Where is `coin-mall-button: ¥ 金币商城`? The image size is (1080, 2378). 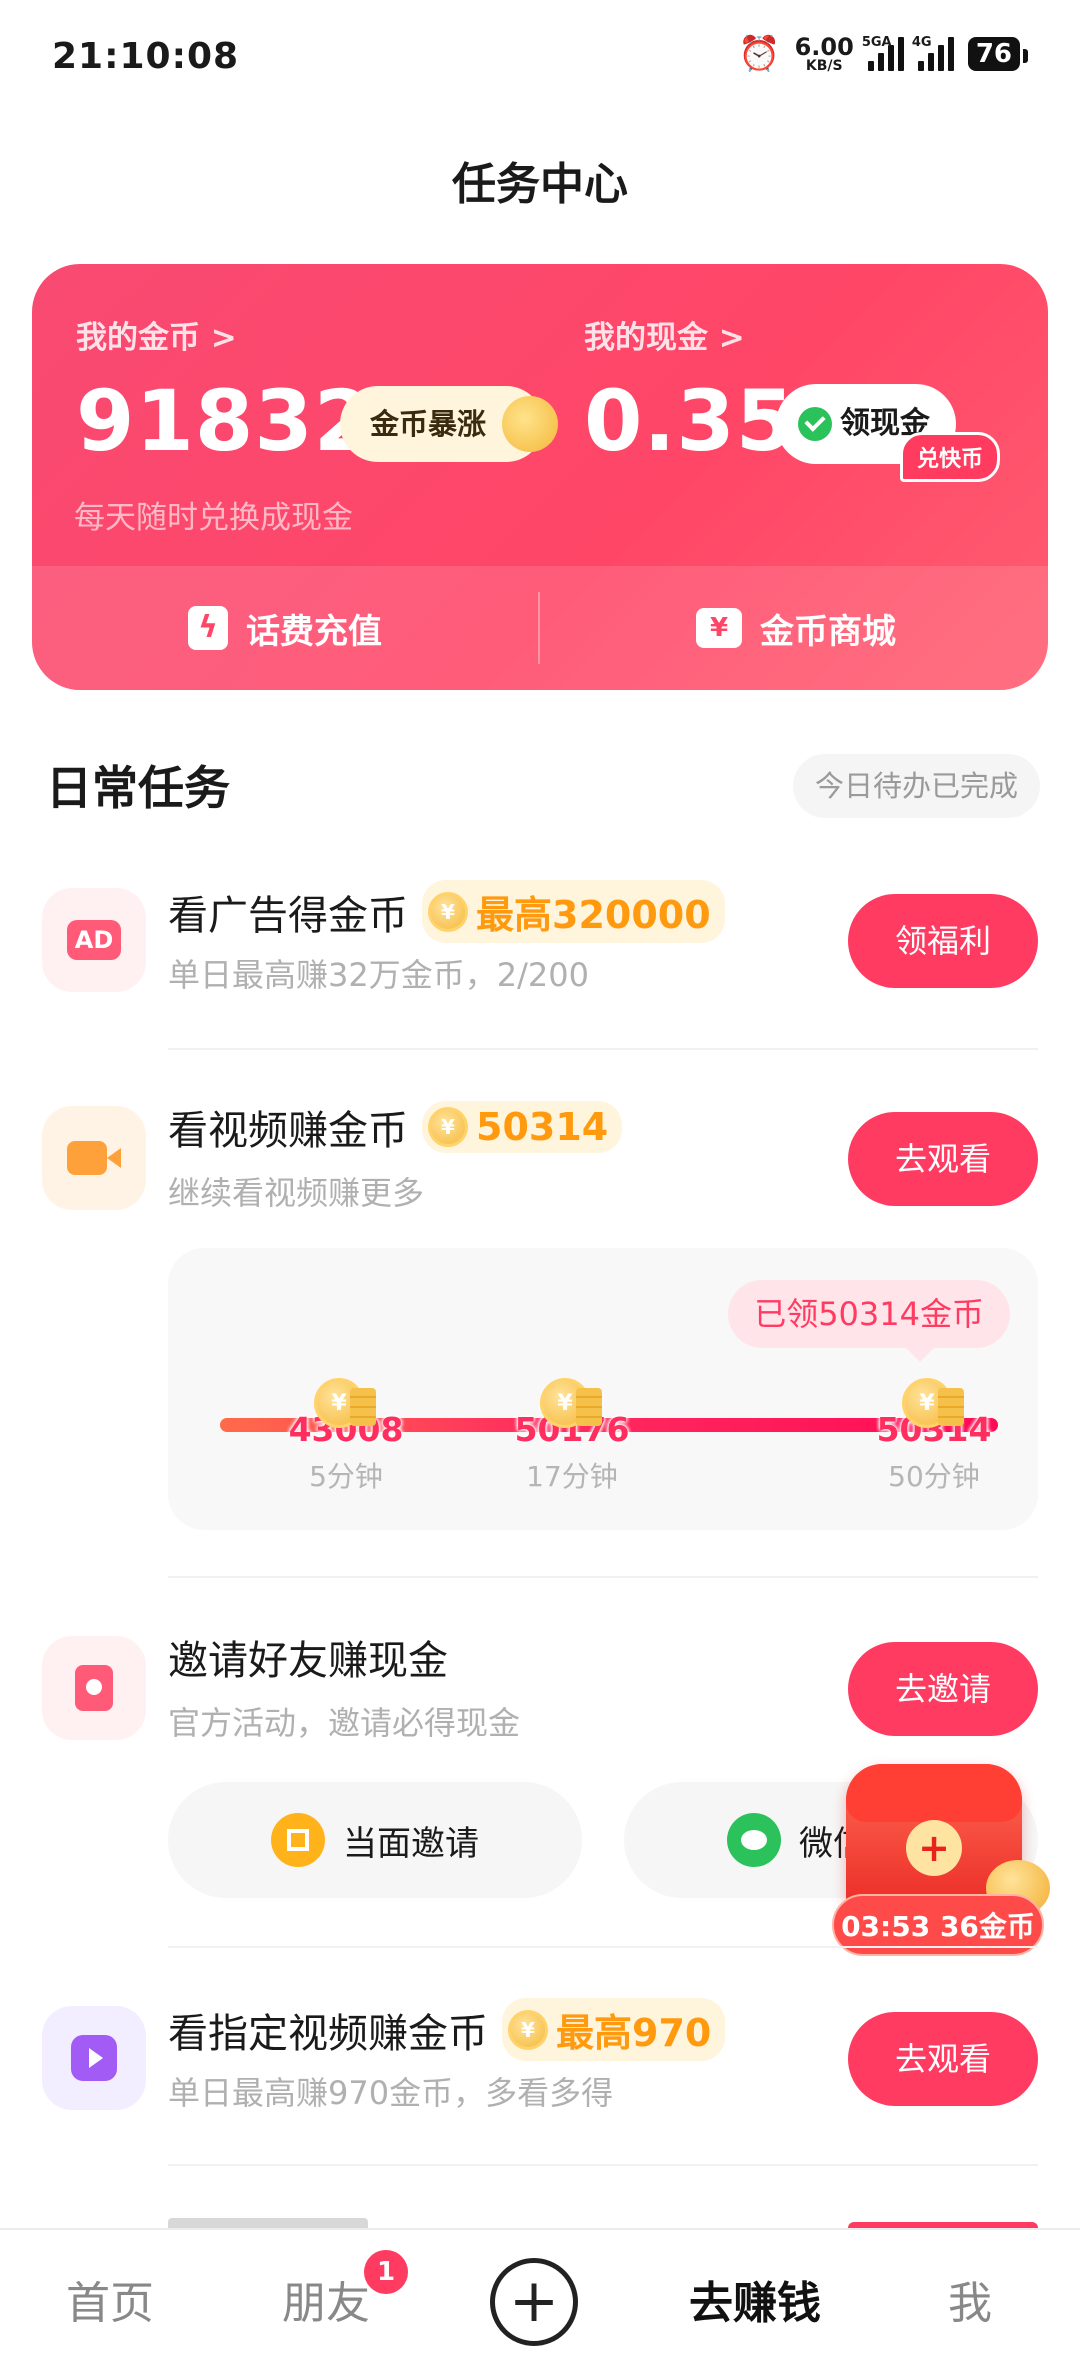 coin-mall-button: ¥ 金币商城 is located at coordinates (796, 628).